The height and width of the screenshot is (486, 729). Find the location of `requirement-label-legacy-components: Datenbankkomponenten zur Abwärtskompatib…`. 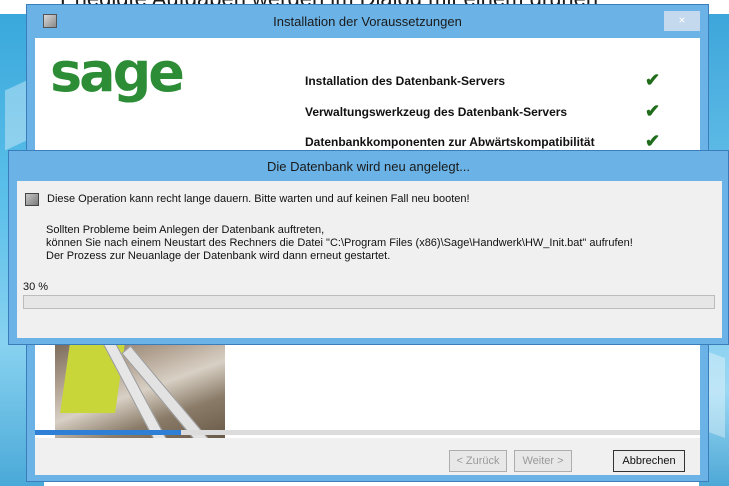

requirement-label-legacy-components: Datenbankkomponenten zur Abwärtskompatib… is located at coordinates (450, 142).